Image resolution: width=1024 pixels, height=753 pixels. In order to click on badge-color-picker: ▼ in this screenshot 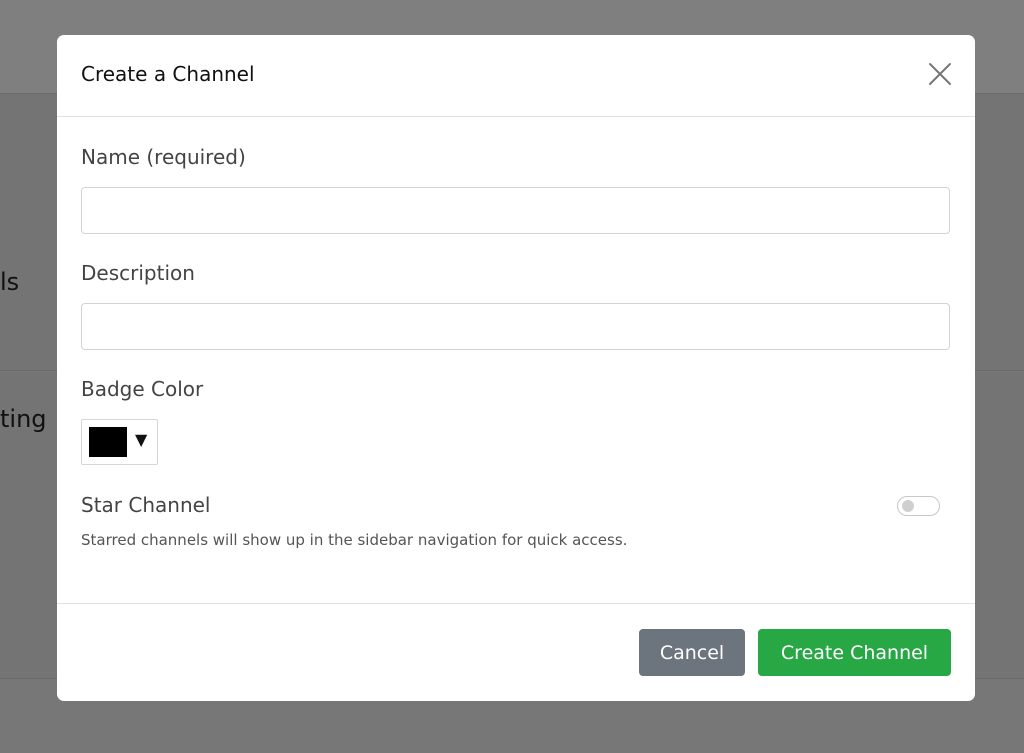, I will do `click(119, 442)`.